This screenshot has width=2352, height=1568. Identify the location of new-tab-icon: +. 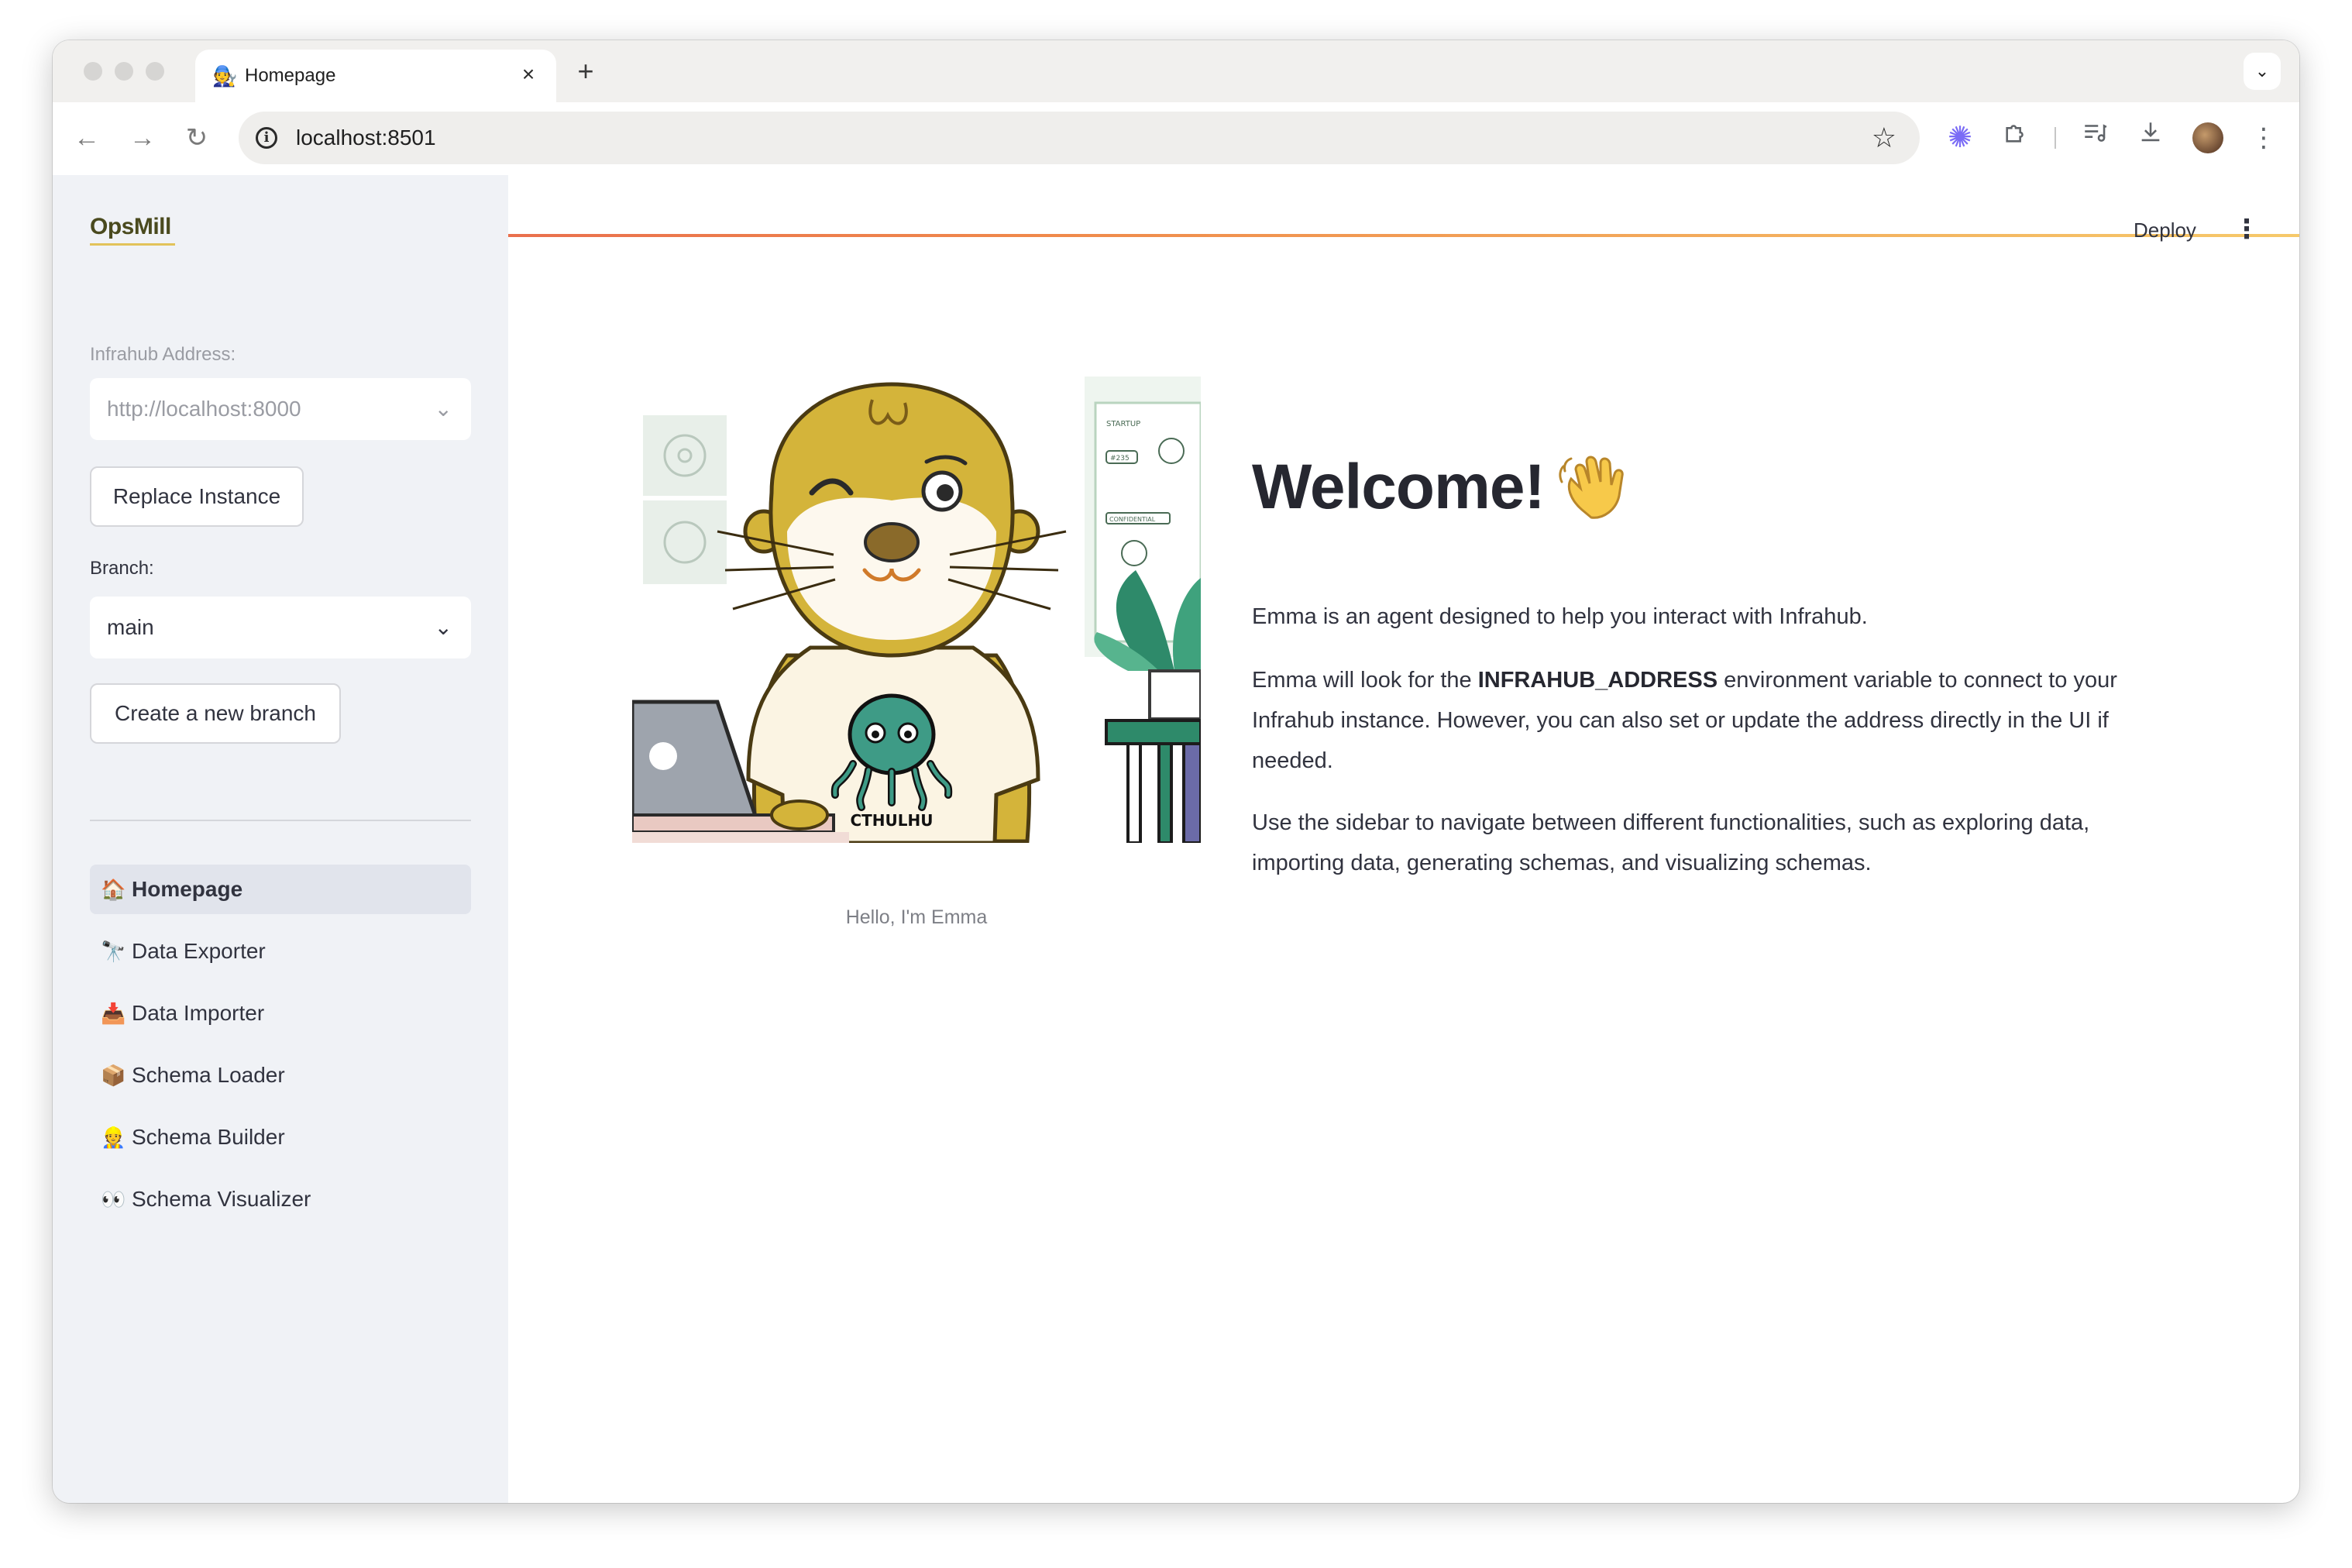
(585, 71).